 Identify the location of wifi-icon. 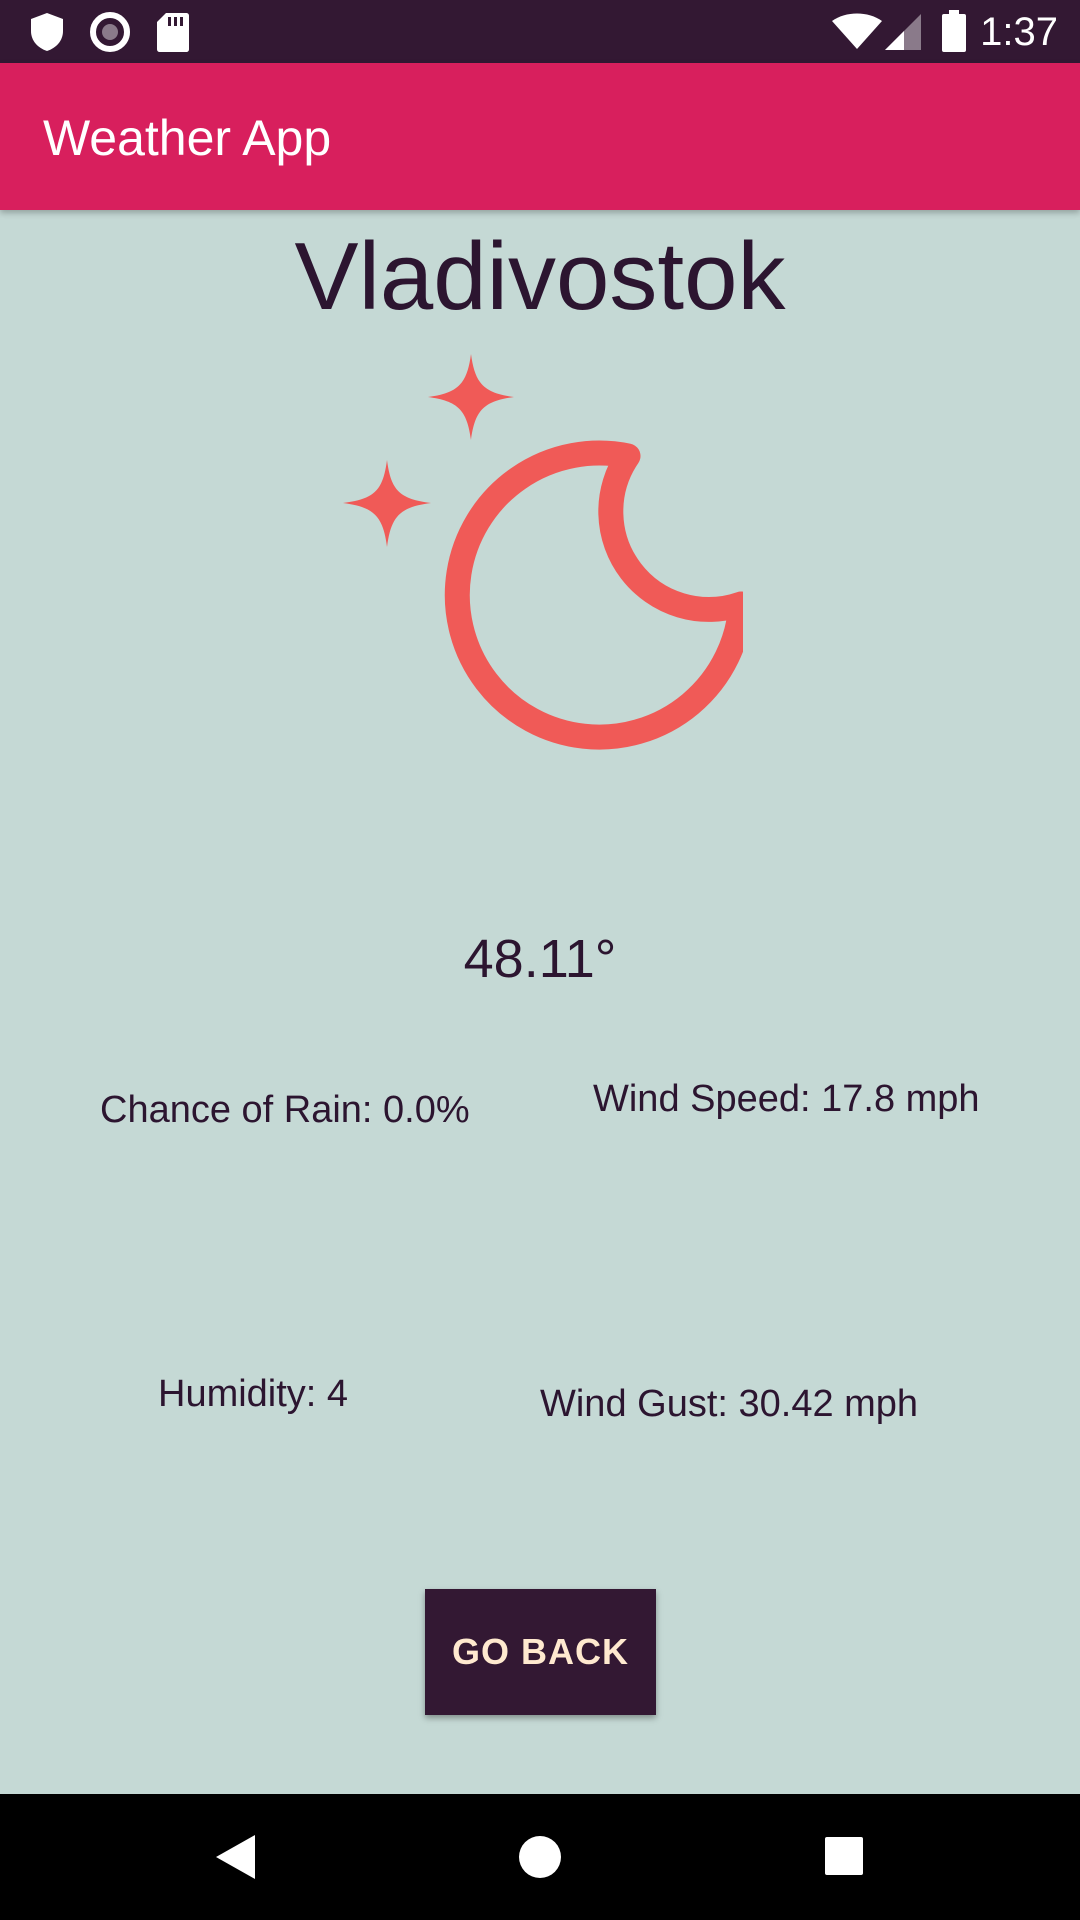
(857, 31).